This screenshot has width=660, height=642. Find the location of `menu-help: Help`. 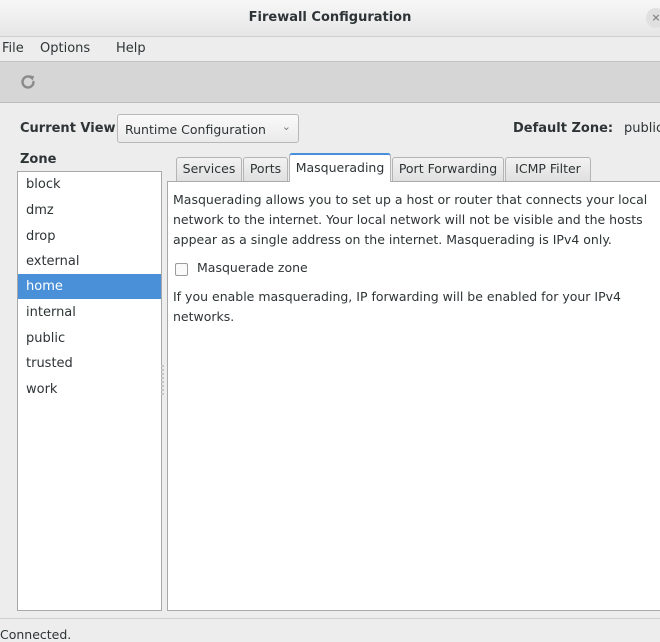

menu-help: Help is located at coordinates (131, 48).